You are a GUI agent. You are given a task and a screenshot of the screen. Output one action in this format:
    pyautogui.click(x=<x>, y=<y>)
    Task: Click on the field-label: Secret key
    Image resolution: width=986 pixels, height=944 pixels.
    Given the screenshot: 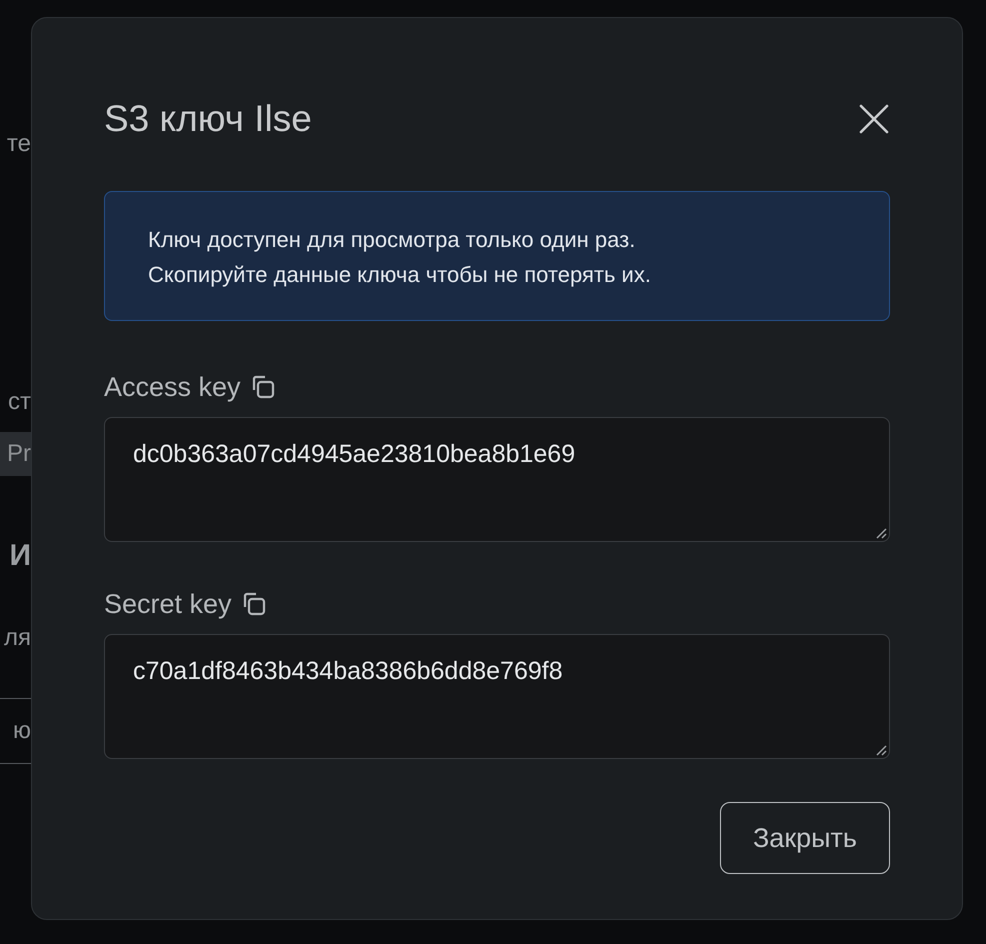 What is the action you would take?
    pyautogui.click(x=168, y=604)
    